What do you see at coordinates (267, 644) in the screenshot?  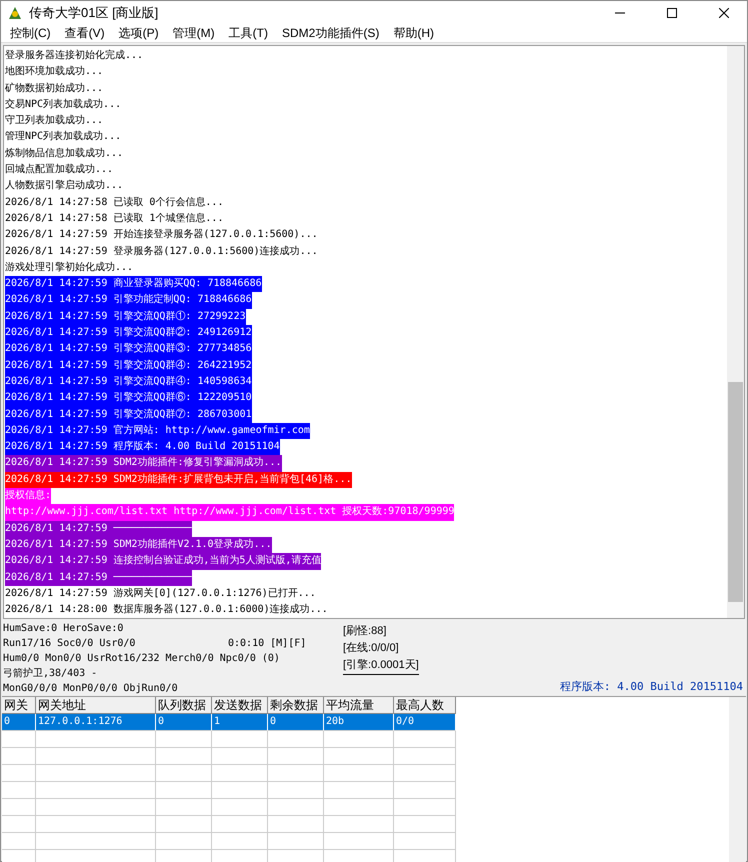 I see `timer-text: 0:0:10 [M][F]` at bounding box center [267, 644].